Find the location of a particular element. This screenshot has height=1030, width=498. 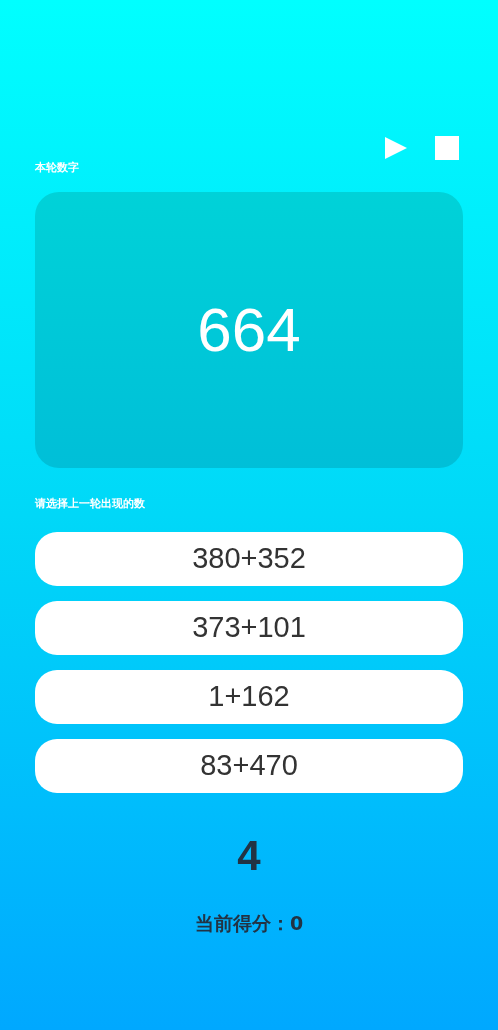

section-label: 本轮数字 is located at coordinates (57, 168).